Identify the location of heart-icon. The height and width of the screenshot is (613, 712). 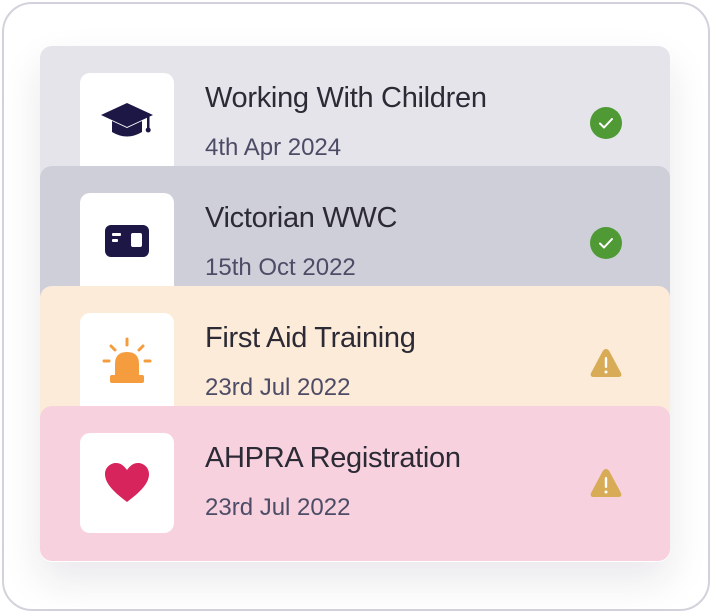
(127, 482).